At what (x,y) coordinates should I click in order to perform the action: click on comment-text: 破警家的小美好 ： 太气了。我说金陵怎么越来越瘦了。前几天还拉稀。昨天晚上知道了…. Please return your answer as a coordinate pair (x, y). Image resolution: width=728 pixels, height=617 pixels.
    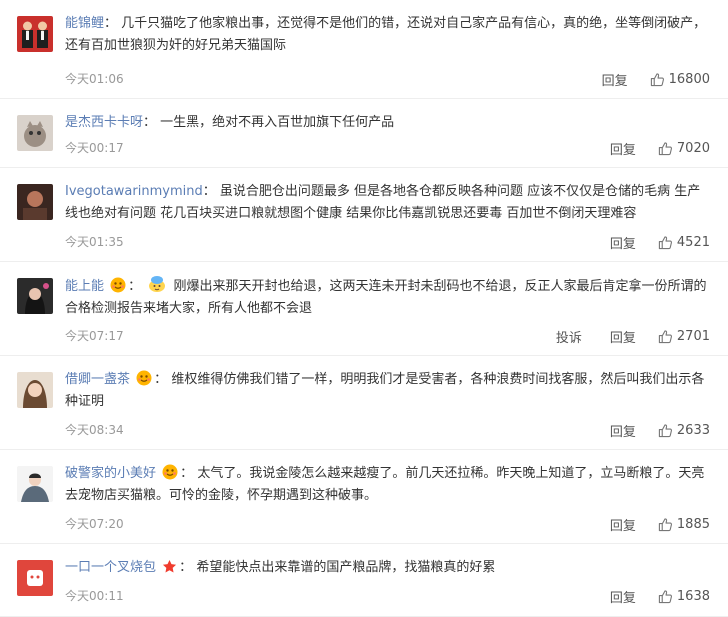
    Looking at the image, I should click on (385, 483).